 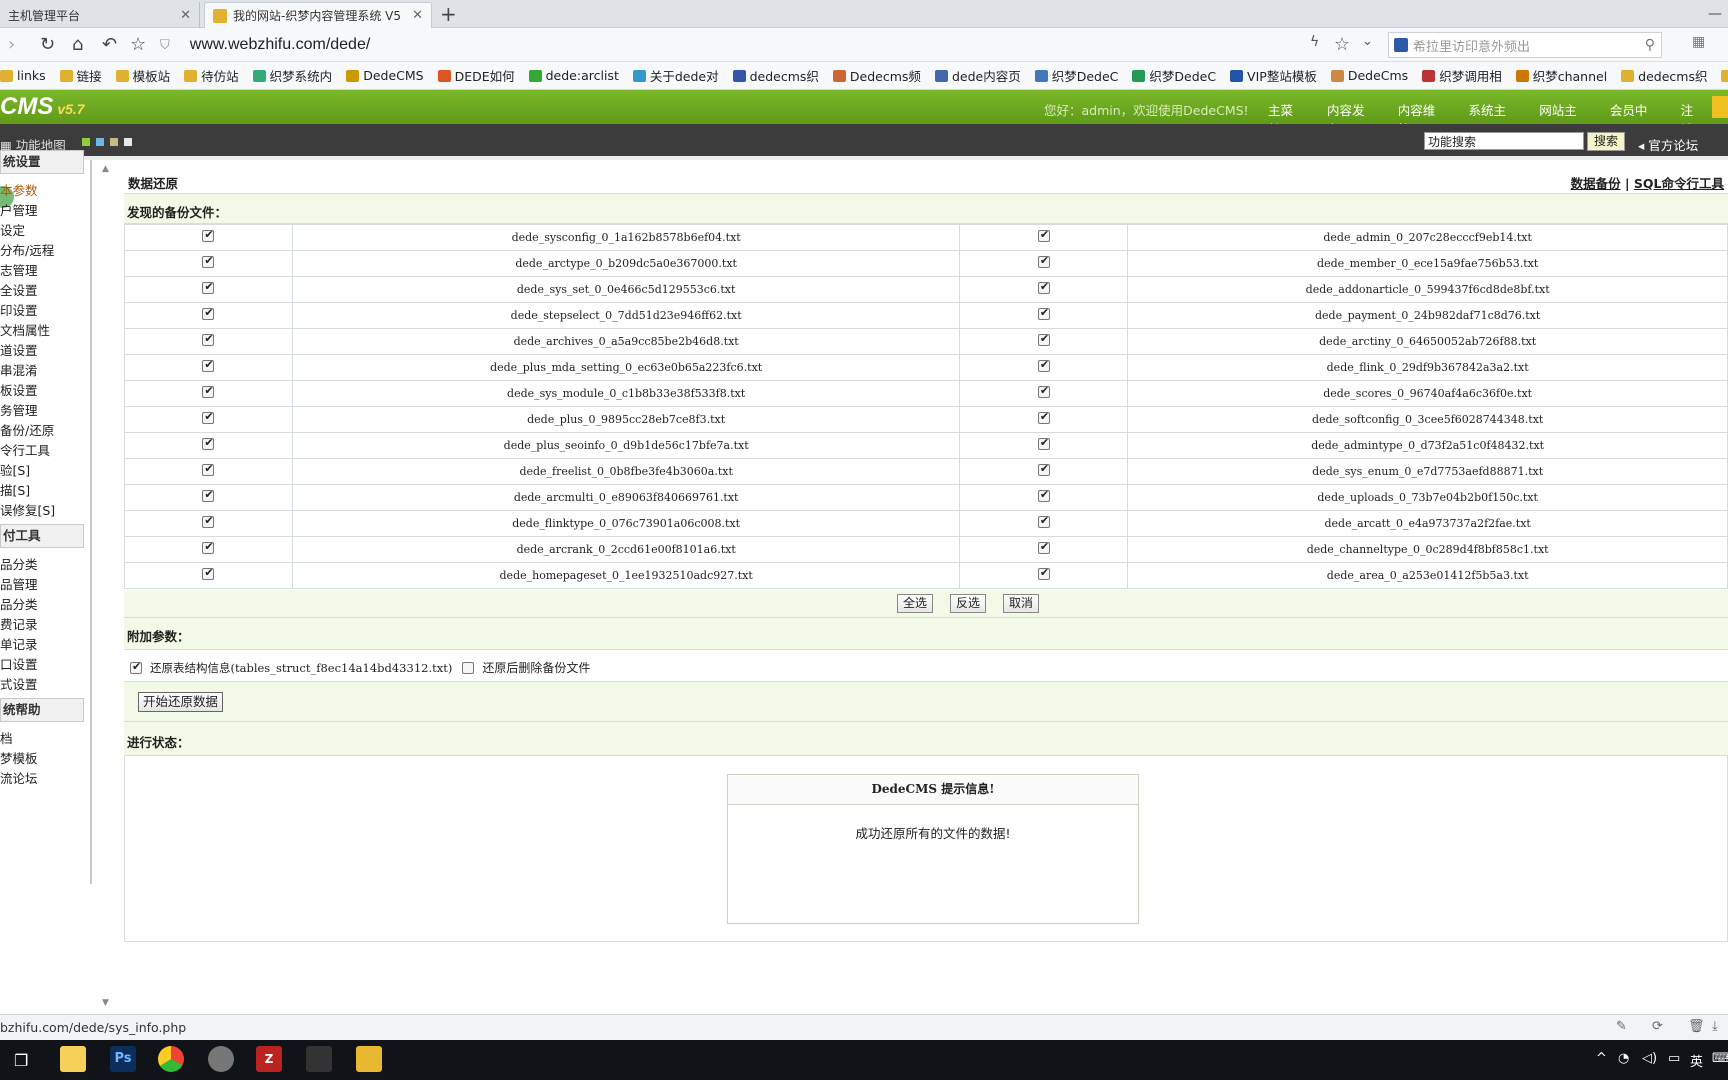 I want to click on keyboard-icon: ⌨, so click(x=1720, y=1058).